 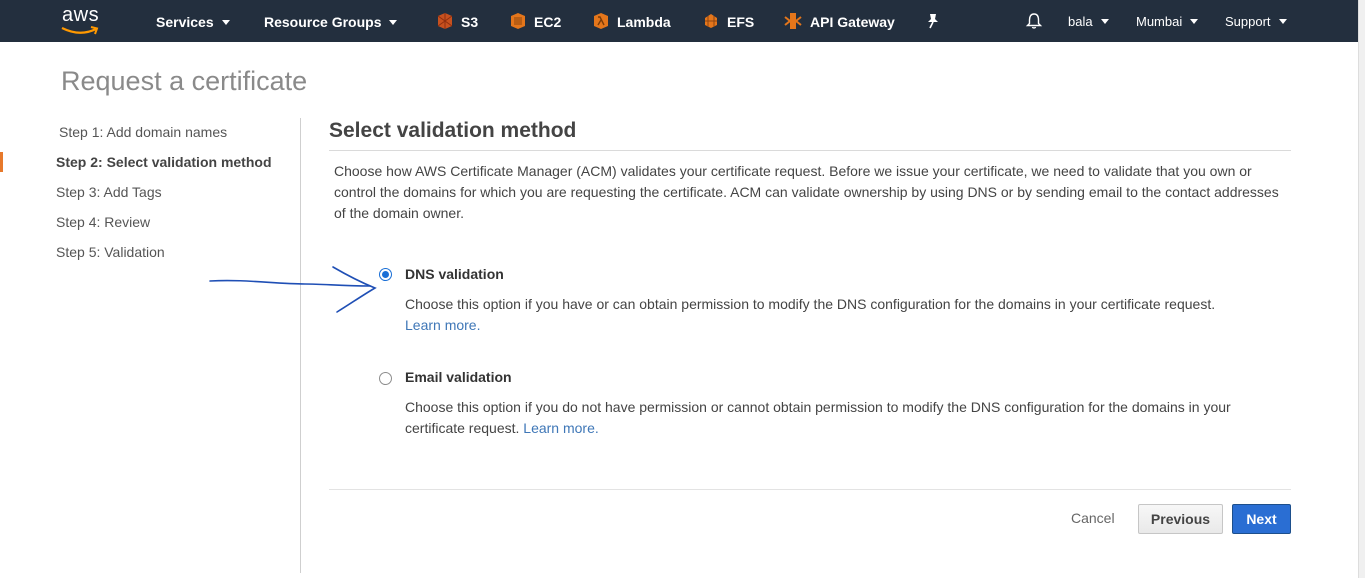 I want to click on shortcut-api-gateway: API Gateway, so click(x=839, y=21).